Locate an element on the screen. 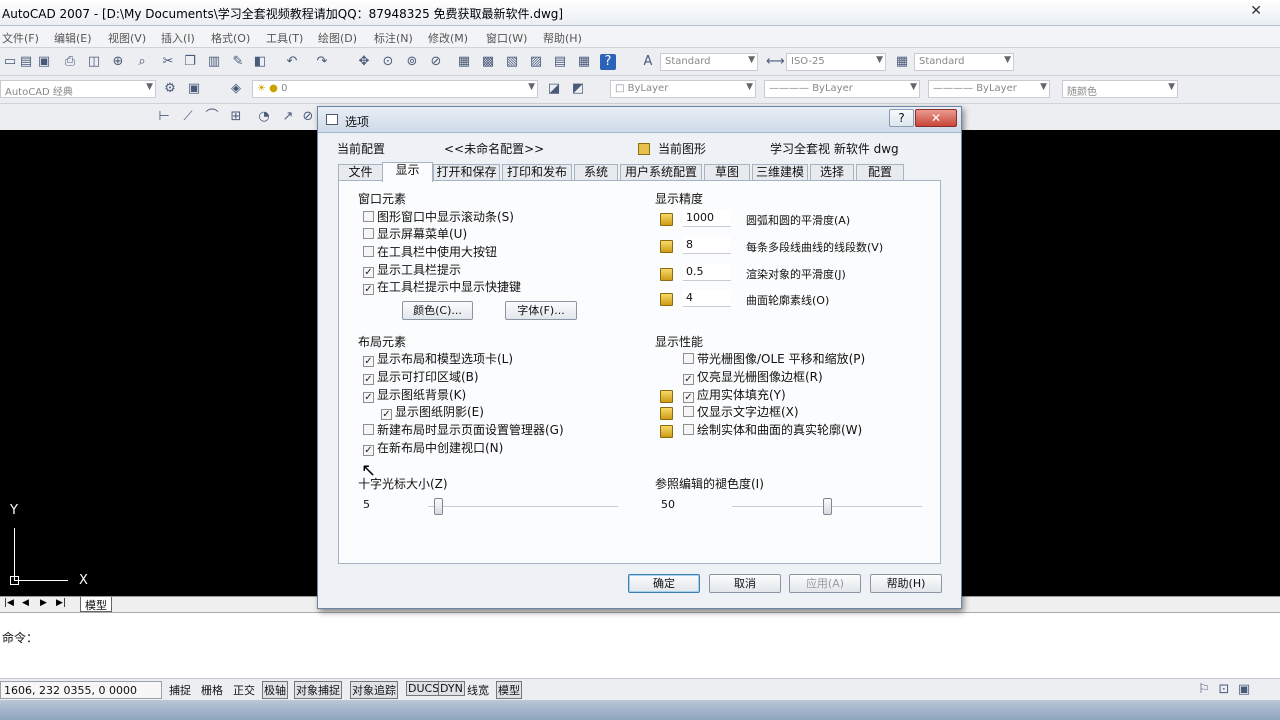  tab-system: 系统 is located at coordinates (596, 172).